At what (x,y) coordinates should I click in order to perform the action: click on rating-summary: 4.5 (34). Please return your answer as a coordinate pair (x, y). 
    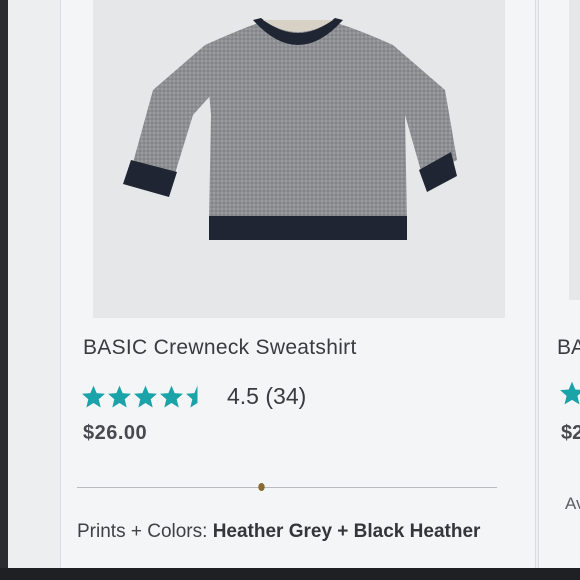
    Looking at the image, I should click on (267, 395).